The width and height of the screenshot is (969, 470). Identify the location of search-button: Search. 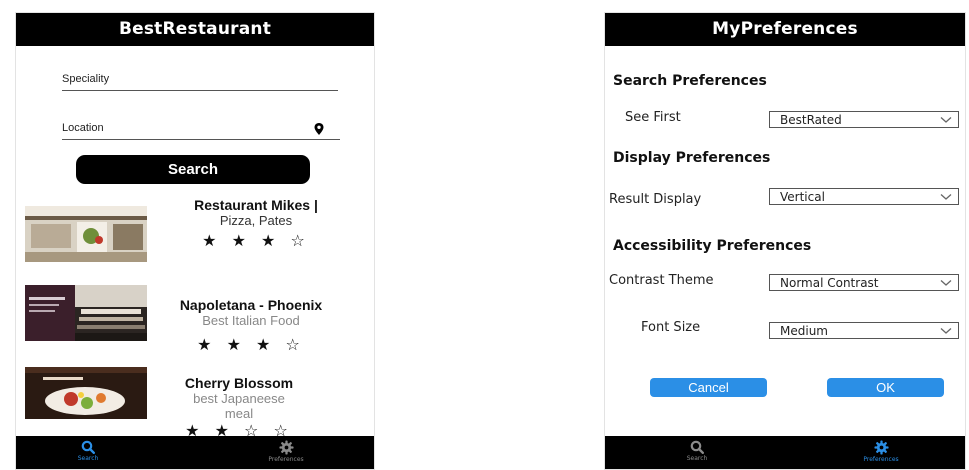
(193, 169).